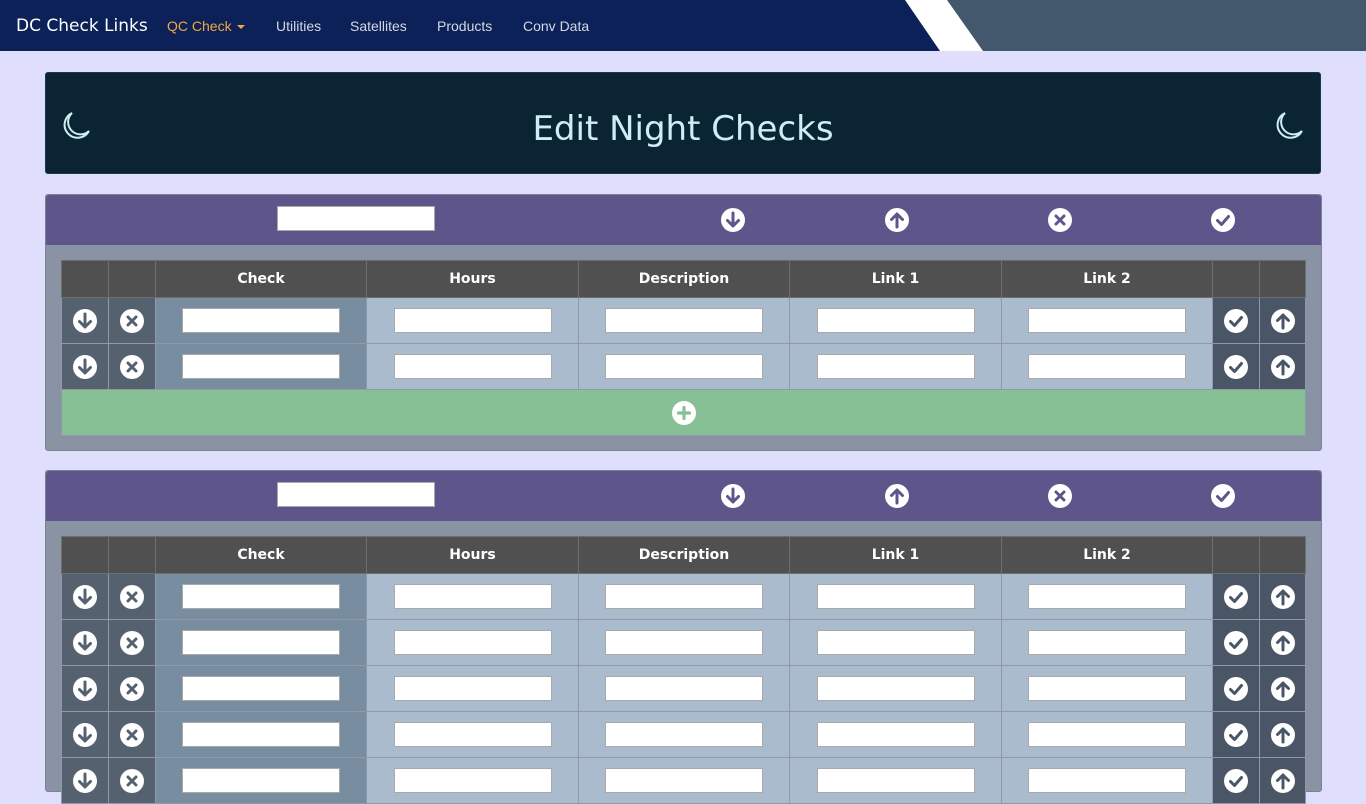  What do you see at coordinates (684, 279) in the screenshot?
I see `column-header-description: Description` at bounding box center [684, 279].